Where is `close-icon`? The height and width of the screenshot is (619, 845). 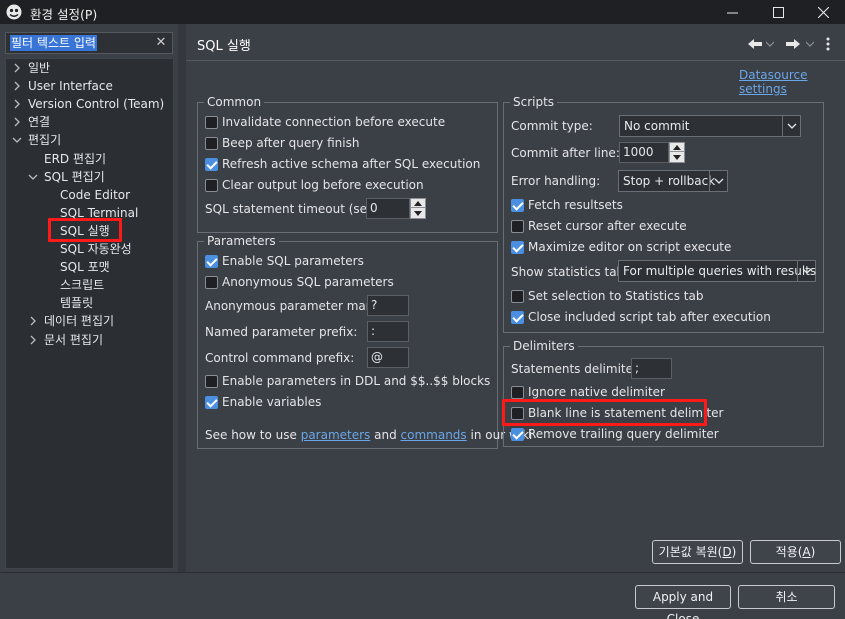 close-icon is located at coordinates (823, 12).